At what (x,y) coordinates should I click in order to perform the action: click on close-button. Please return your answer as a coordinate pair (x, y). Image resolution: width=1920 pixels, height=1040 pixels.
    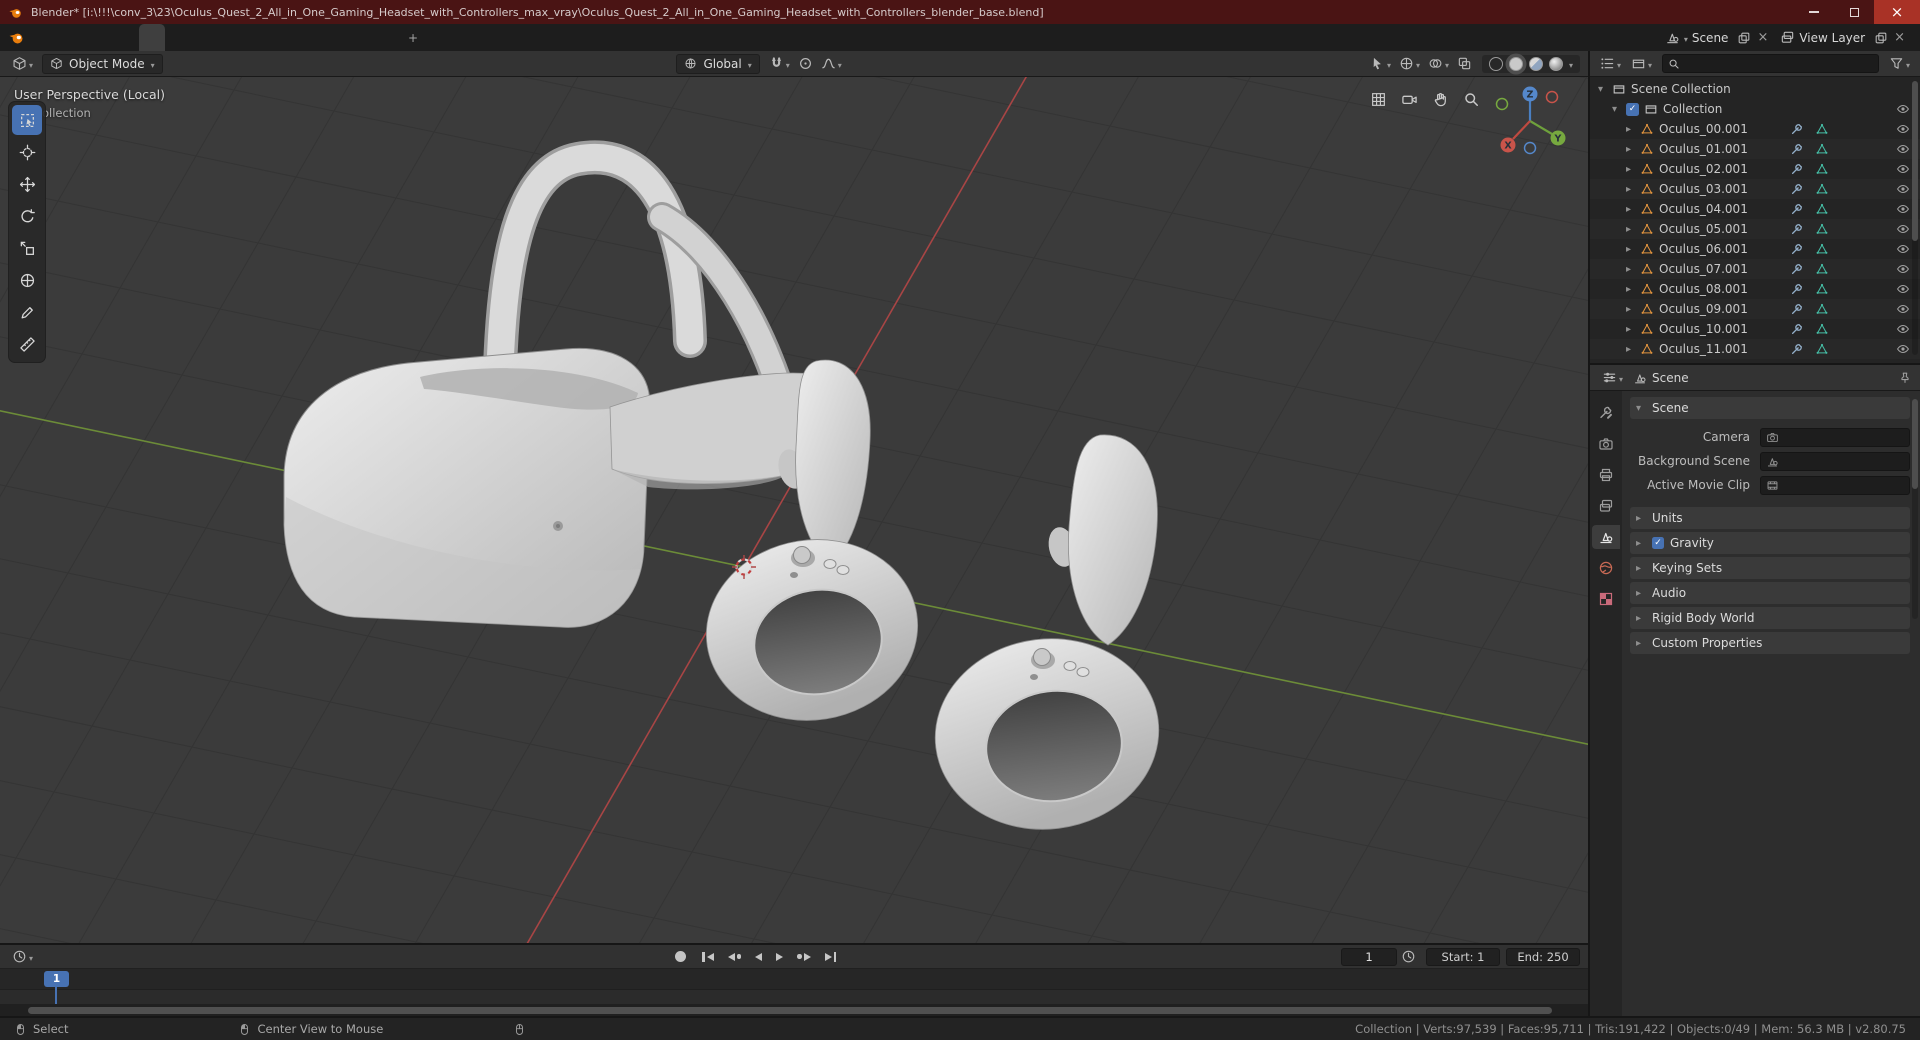
    Looking at the image, I should click on (1897, 12).